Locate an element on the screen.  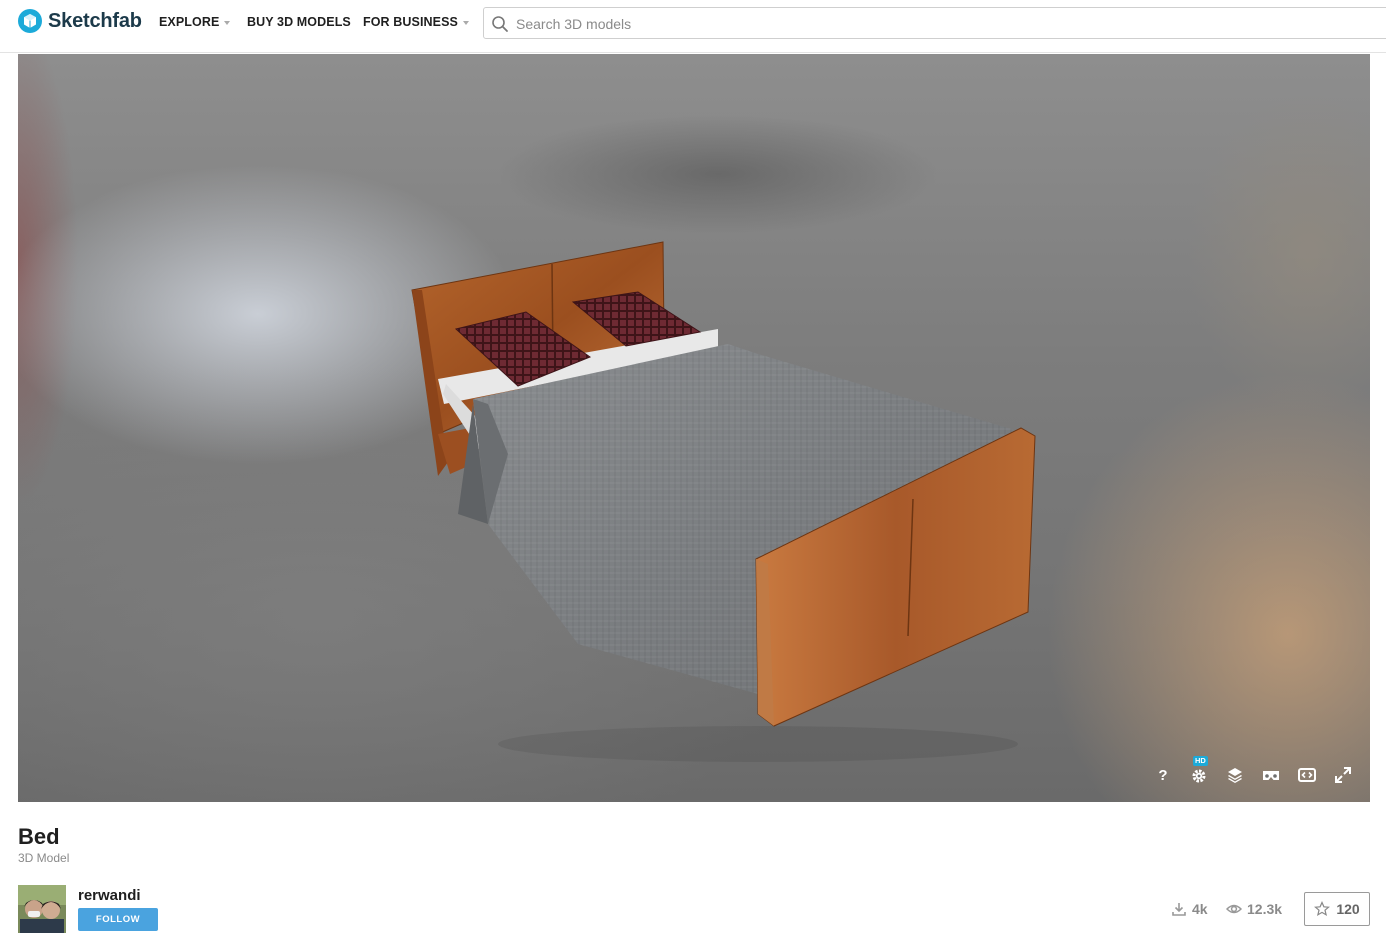
embed-icon is located at coordinates (1307, 775).